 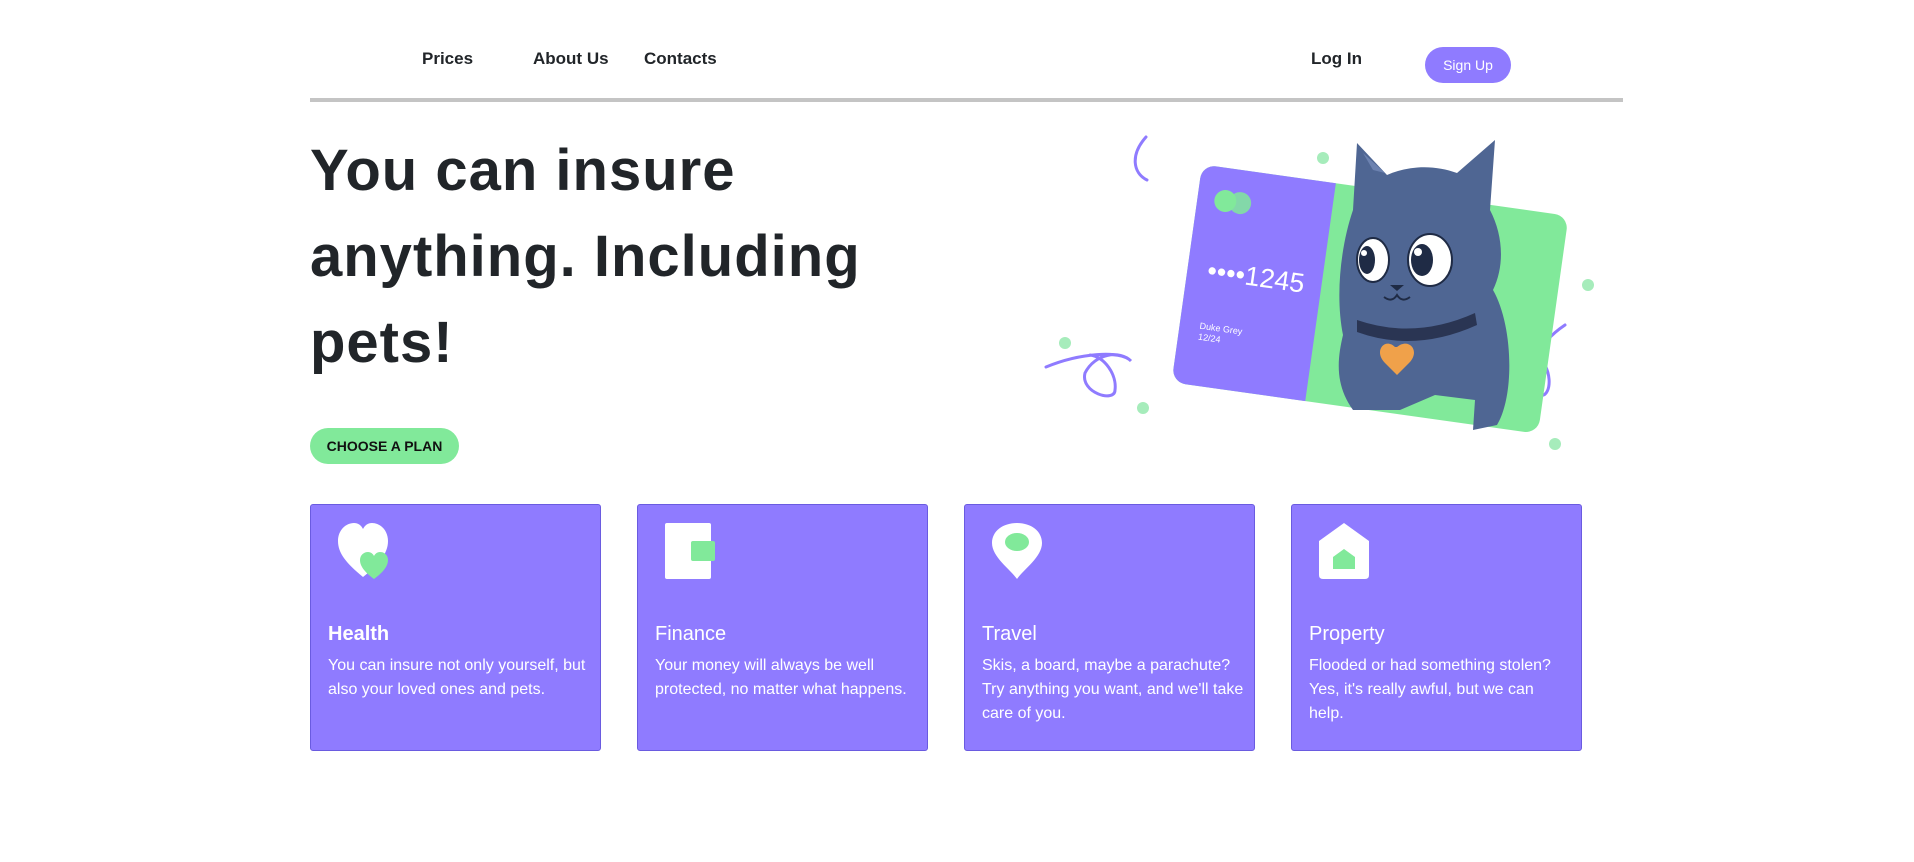 What do you see at coordinates (571, 59) in the screenshot?
I see `nav-link-about-us: About Us` at bounding box center [571, 59].